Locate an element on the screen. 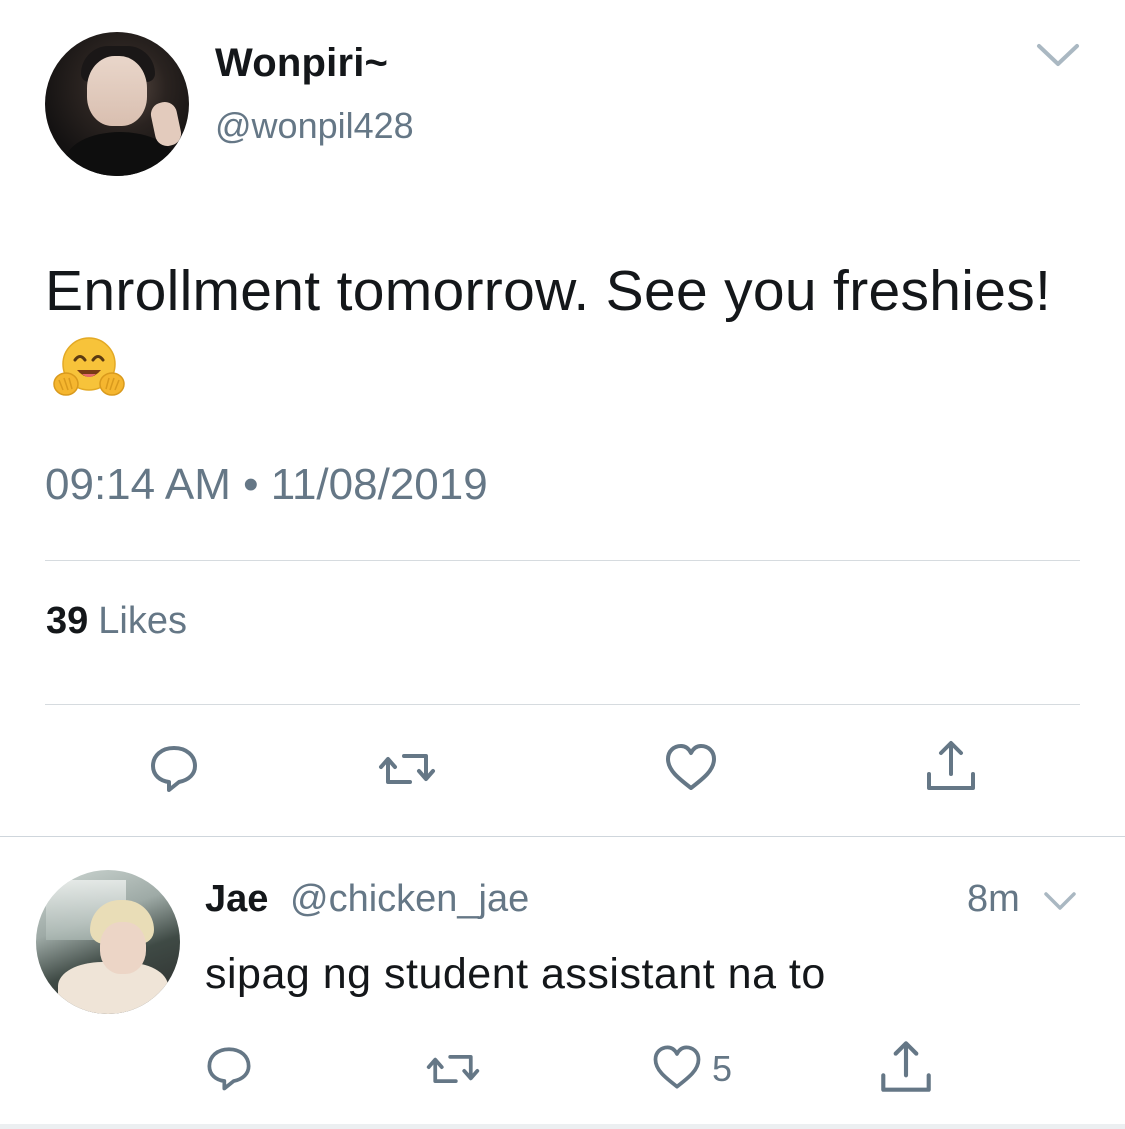  reply-author-name: Jae is located at coordinates (236, 899).